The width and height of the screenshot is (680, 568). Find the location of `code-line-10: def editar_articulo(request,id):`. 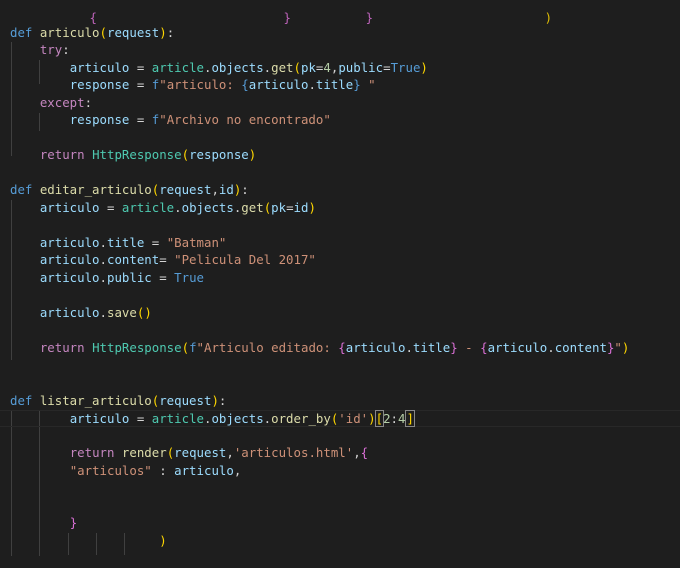

code-line-10: def editar_articulo(request,id): is located at coordinates (129, 190).